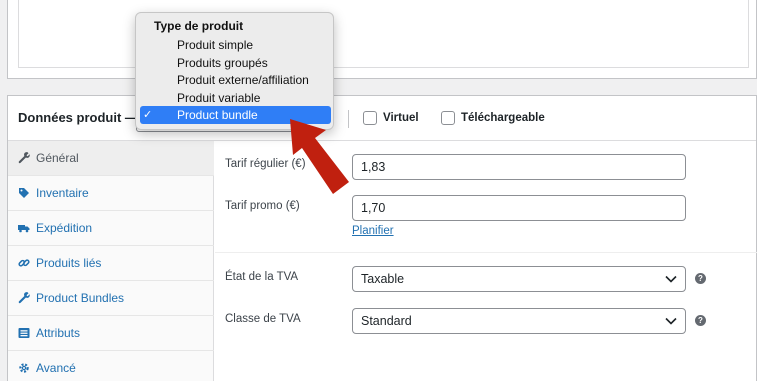 Image resolution: width=757 pixels, height=381 pixels. What do you see at coordinates (519, 321) in the screenshot?
I see `tax-class-select: Standard` at bounding box center [519, 321].